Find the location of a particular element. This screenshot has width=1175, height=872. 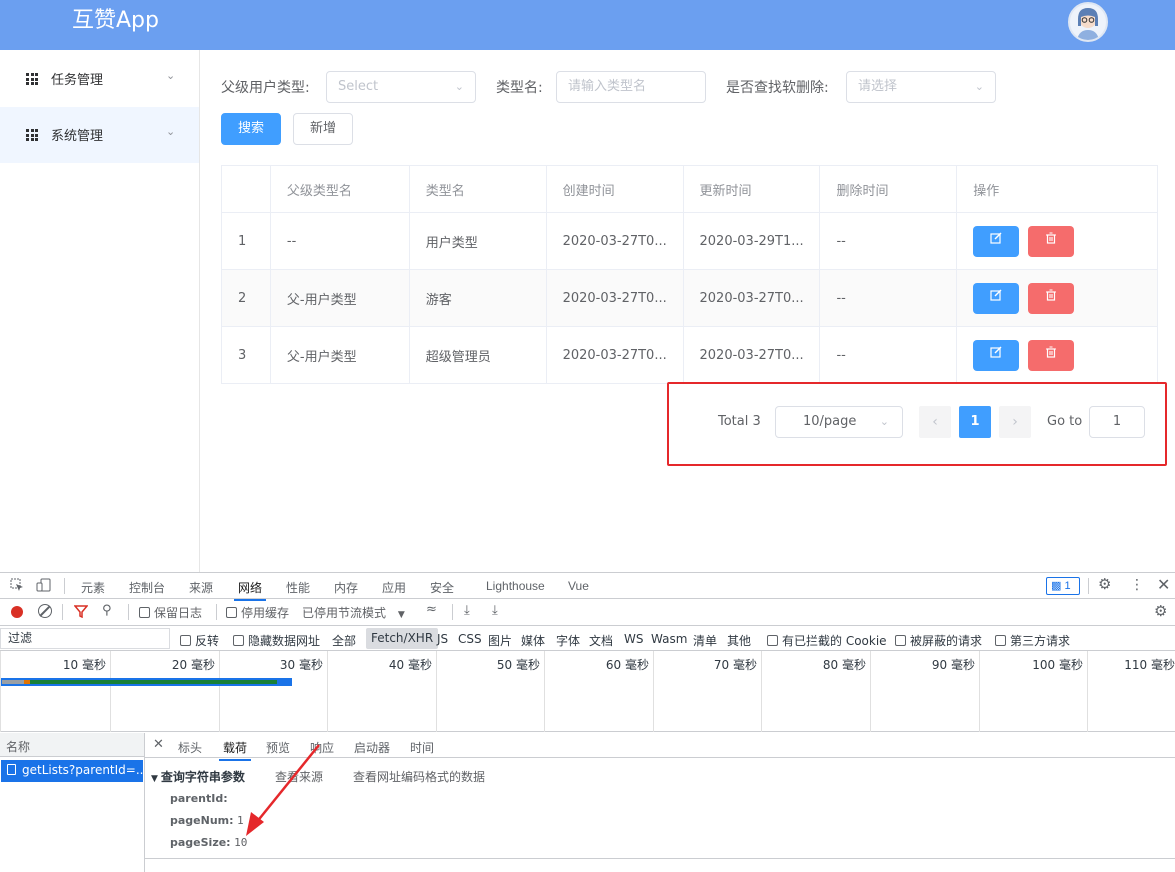

table-header: 删除时间 is located at coordinates (888, 189).